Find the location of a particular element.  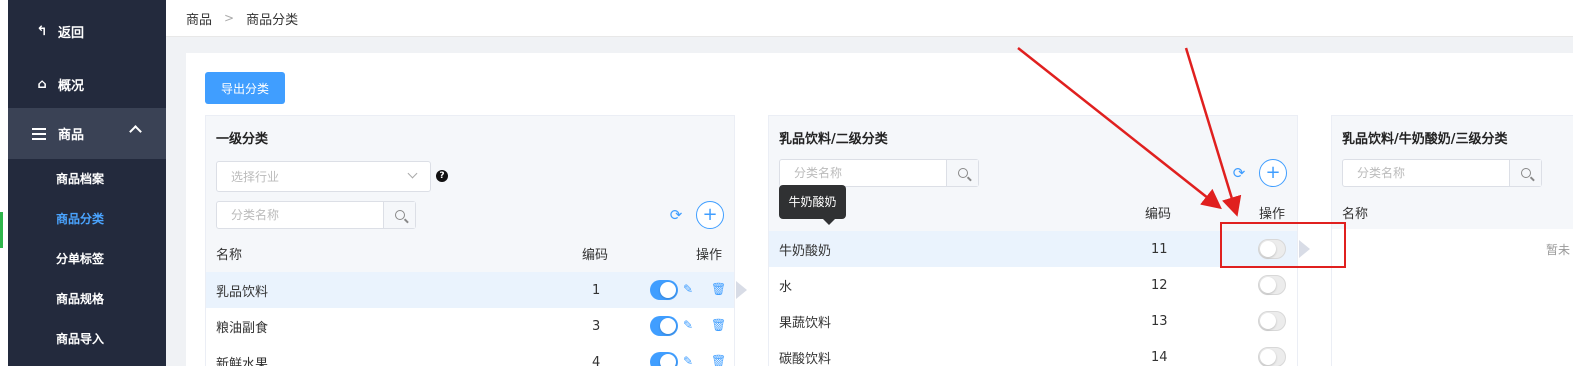

arrow-left is located at coordinates (1119, 128).